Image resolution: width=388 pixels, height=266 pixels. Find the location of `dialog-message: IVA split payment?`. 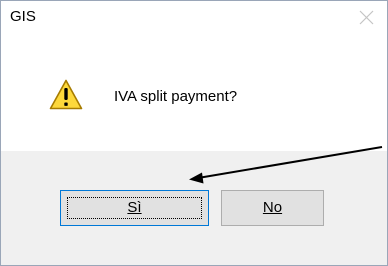

dialog-message: IVA split payment? is located at coordinates (176, 96).